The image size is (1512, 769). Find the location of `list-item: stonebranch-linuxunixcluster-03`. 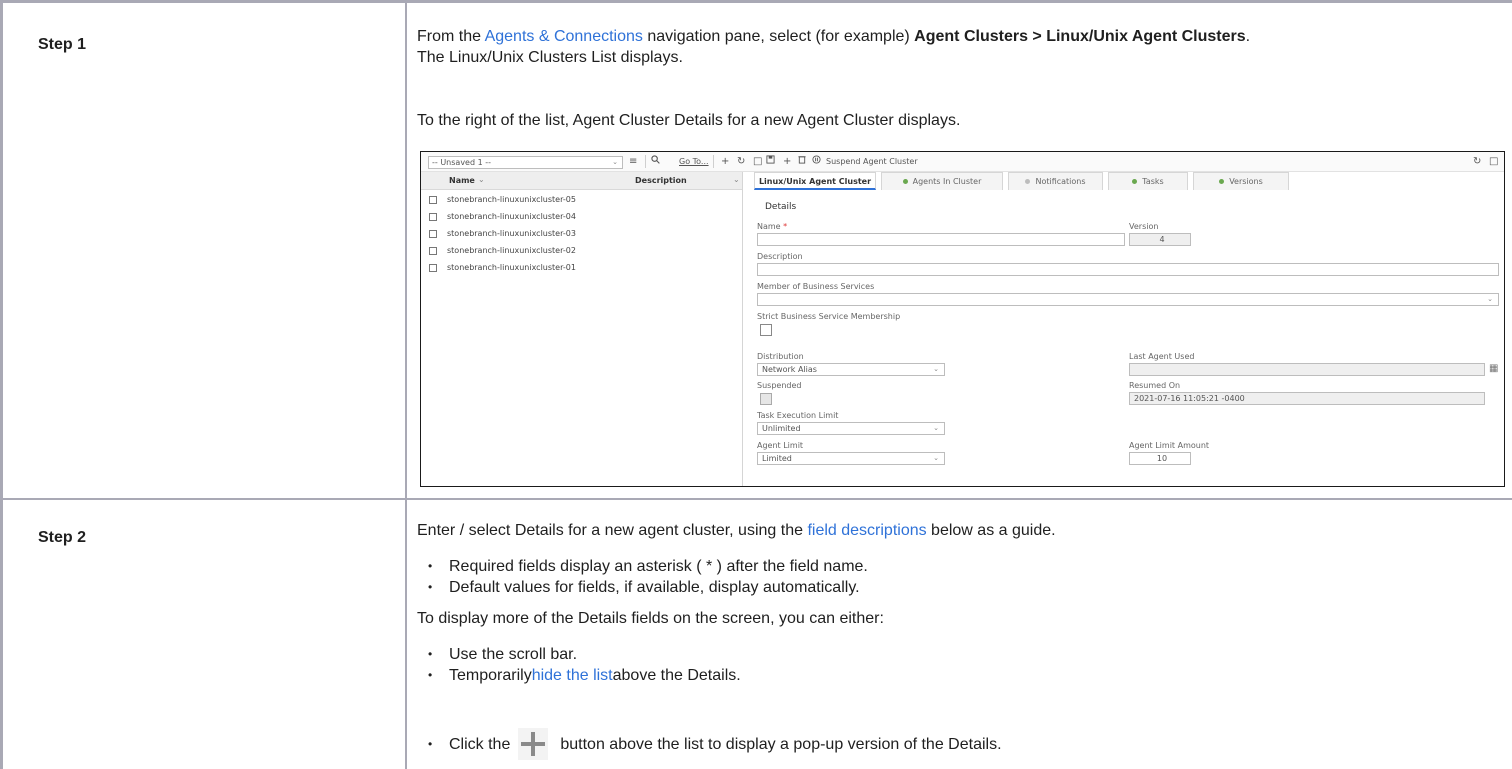

list-item: stonebranch-linuxunixcluster-03 is located at coordinates (581, 234).